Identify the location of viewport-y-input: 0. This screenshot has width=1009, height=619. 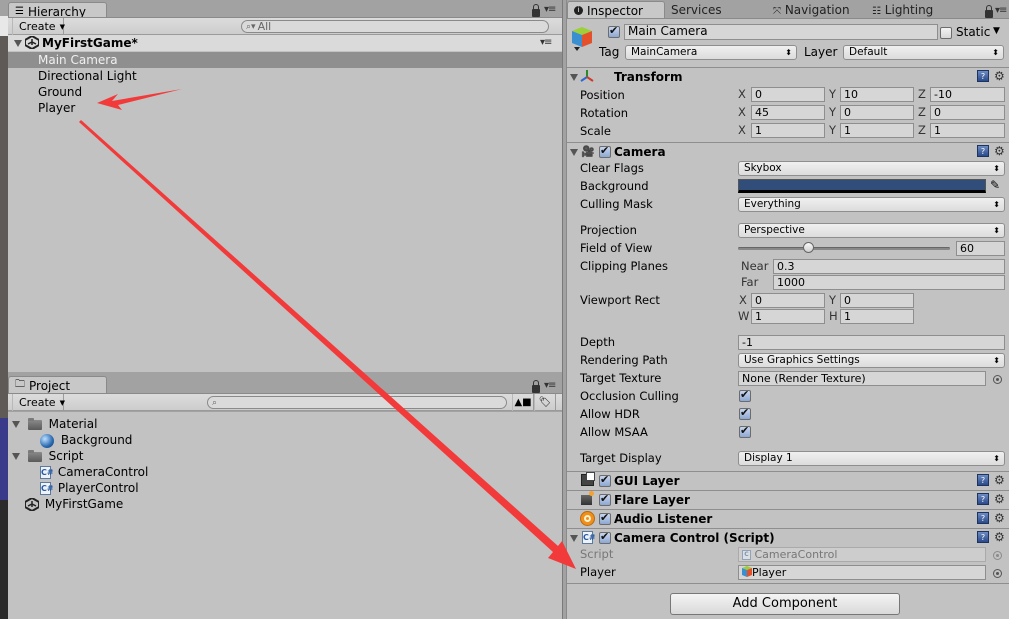
(877, 300).